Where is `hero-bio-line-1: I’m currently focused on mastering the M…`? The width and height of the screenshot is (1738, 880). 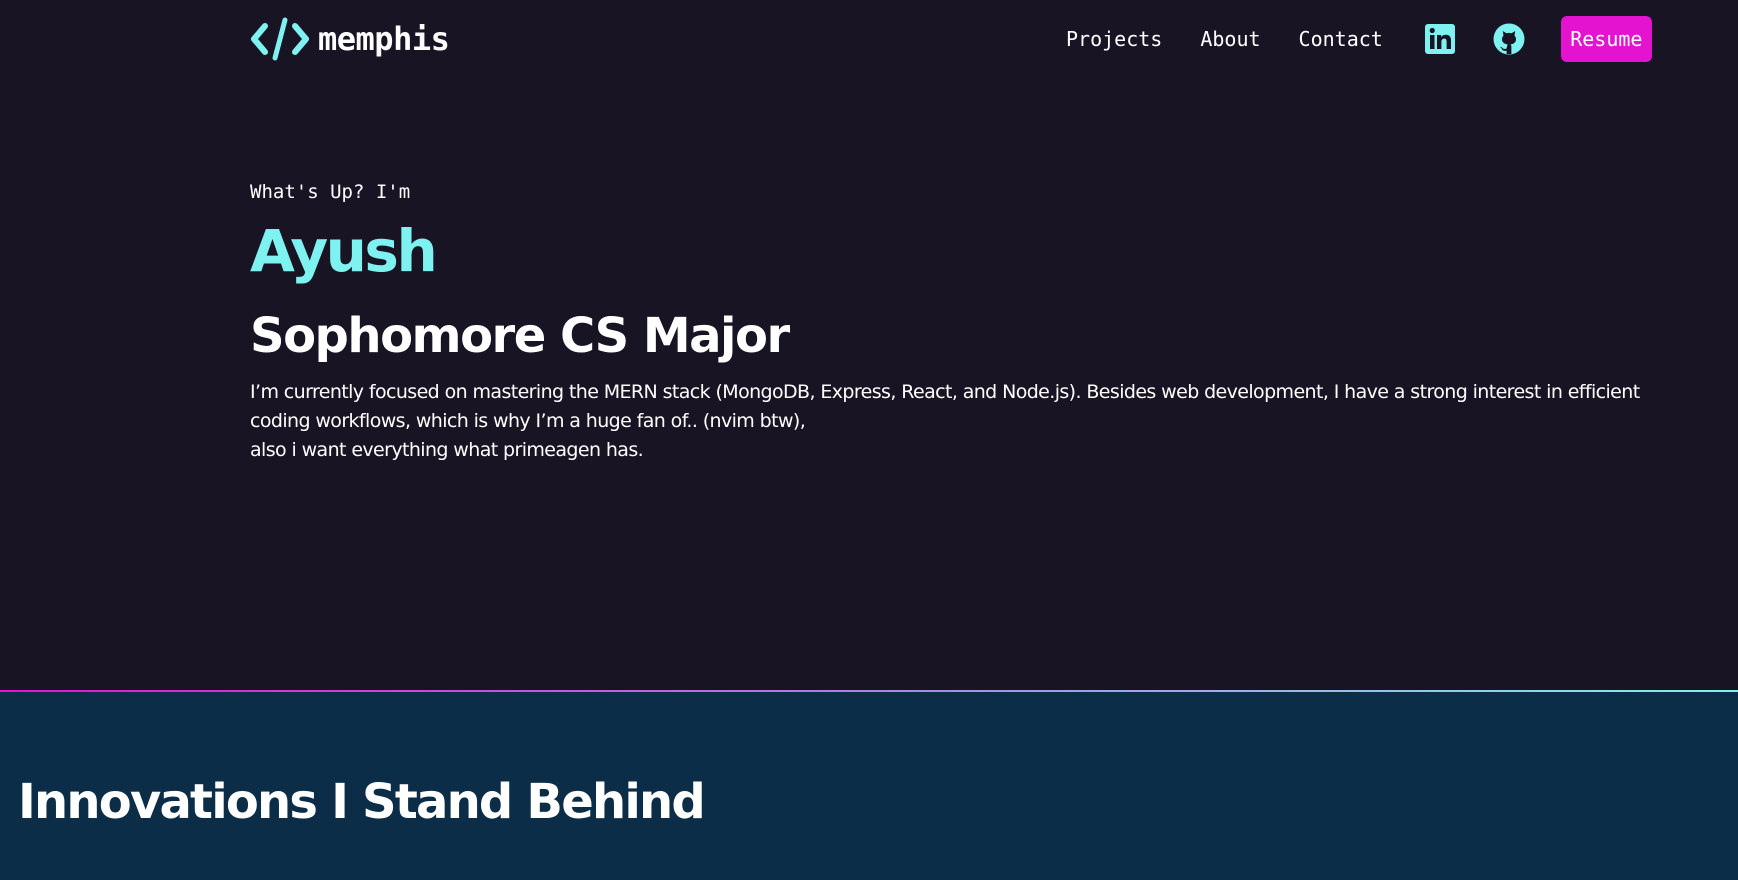 hero-bio-line-1: I’m currently focused on mastering the M… is located at coordinates (945, 406).